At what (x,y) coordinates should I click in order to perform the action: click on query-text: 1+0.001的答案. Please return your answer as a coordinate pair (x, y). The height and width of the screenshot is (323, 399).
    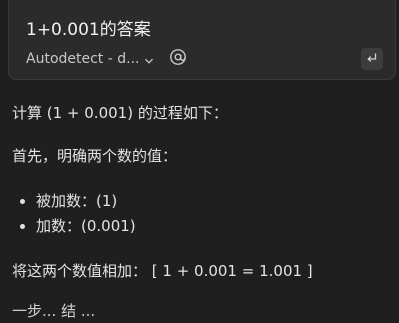
    Looking at the image, I should click on (88, 27).